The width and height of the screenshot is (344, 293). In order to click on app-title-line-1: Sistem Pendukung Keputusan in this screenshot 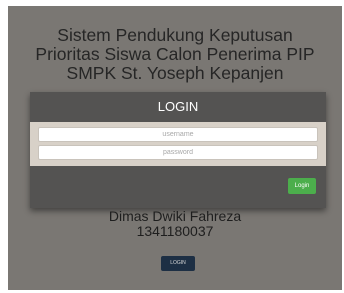, I will do `click(175, 35)`.